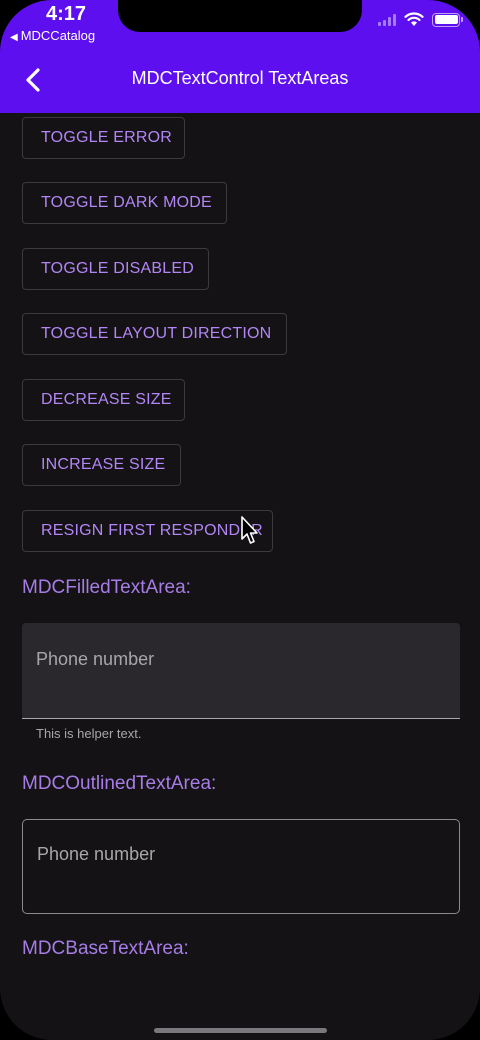 This screenshot has height=1040, width=480. Describe the element at coordinates (96, 854) in the screenshot. I see `outlined-placeholder: Phone number` at that location.